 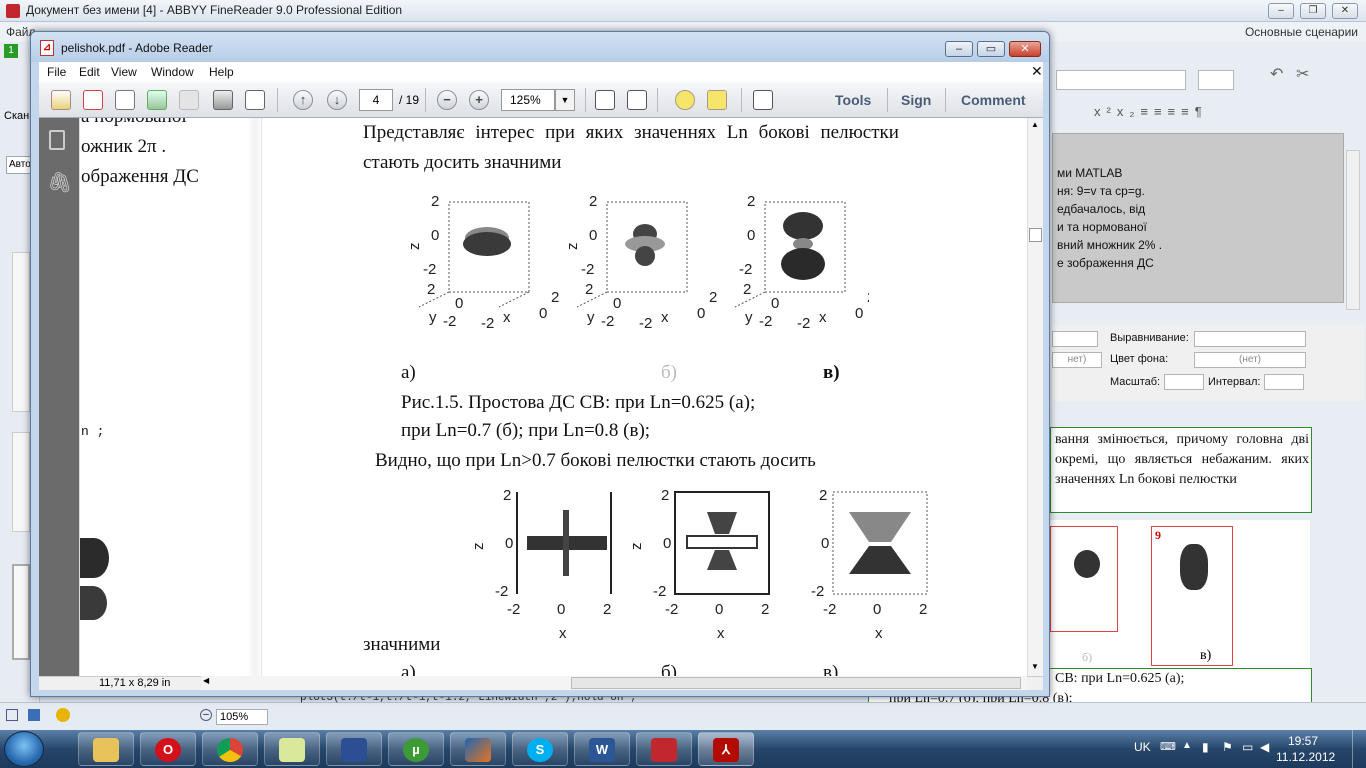 I want to click on reader-title-bar: ⊿ pelishok.pdf - Adobe Reader – ▭ ✕, so click(x=540, y=47).